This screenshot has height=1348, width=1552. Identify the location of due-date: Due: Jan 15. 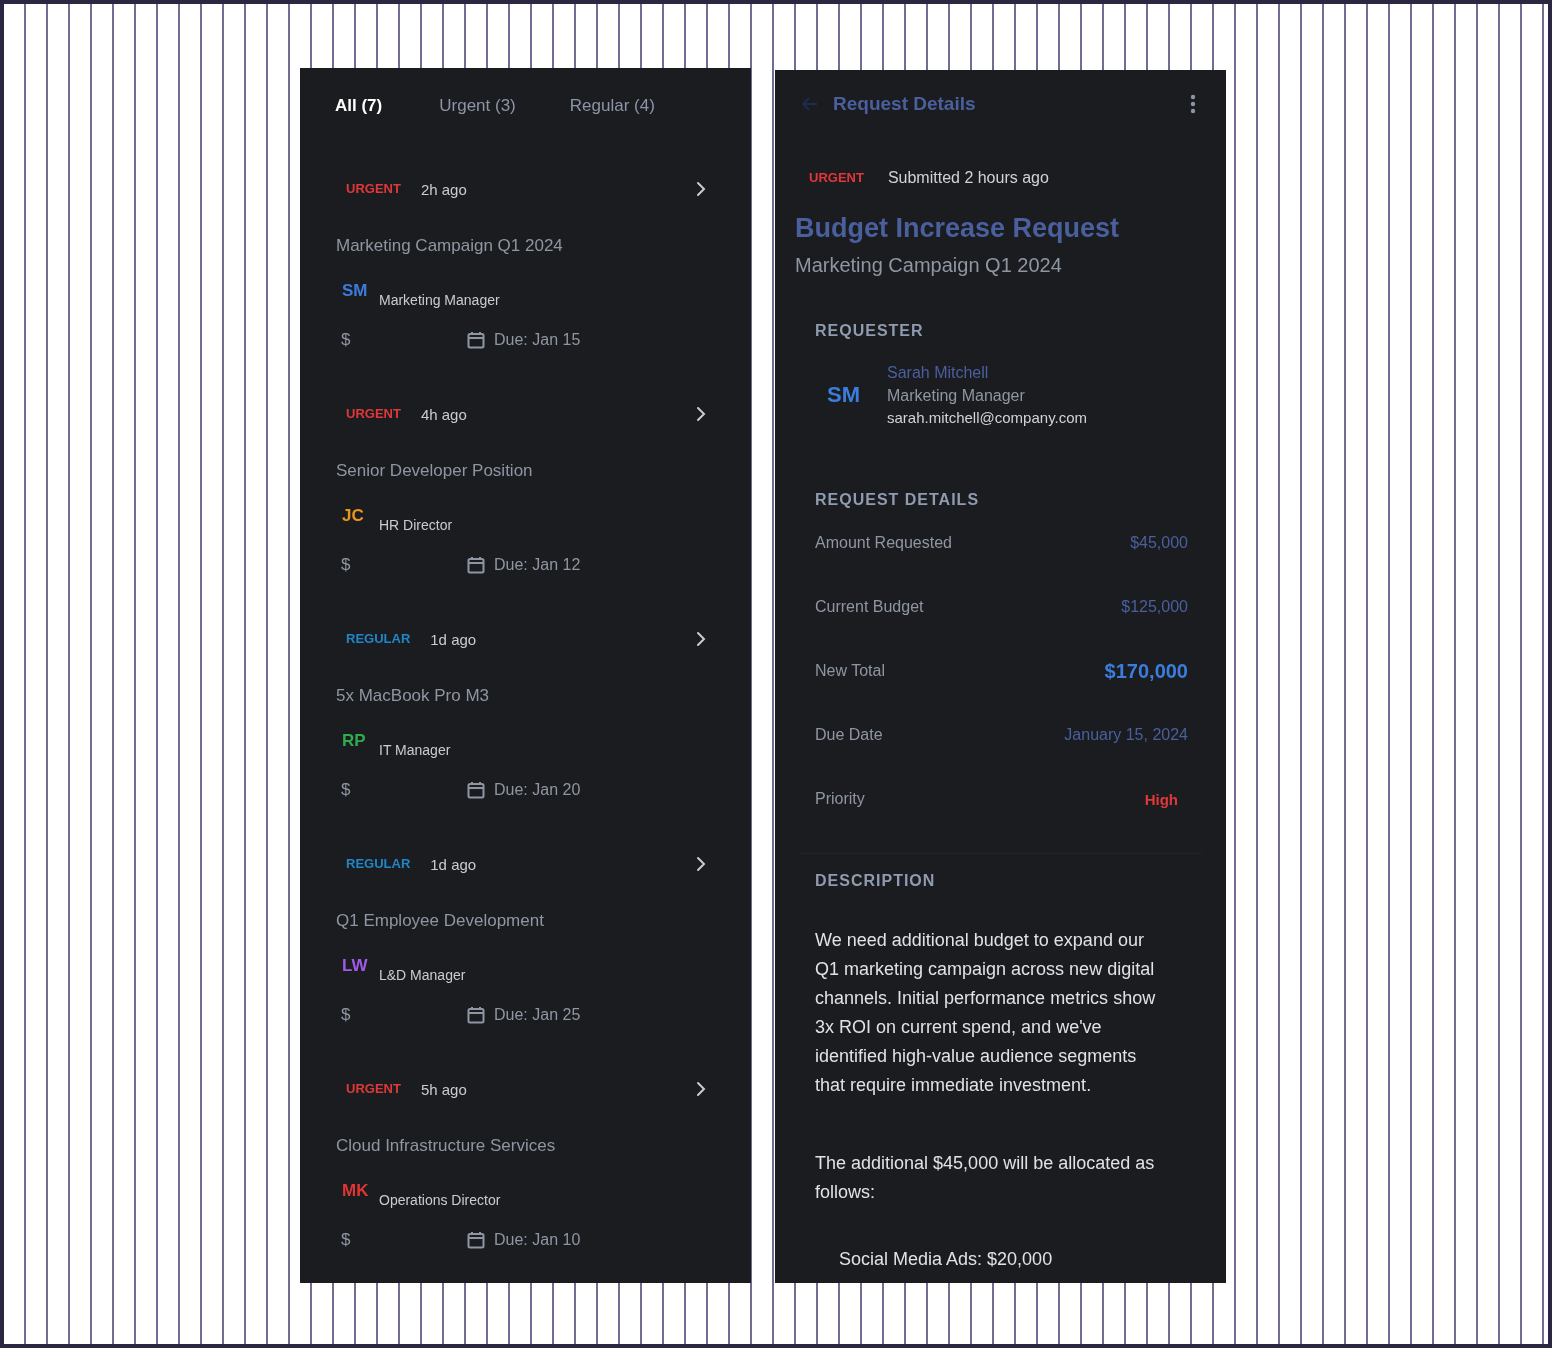
(537, 340).